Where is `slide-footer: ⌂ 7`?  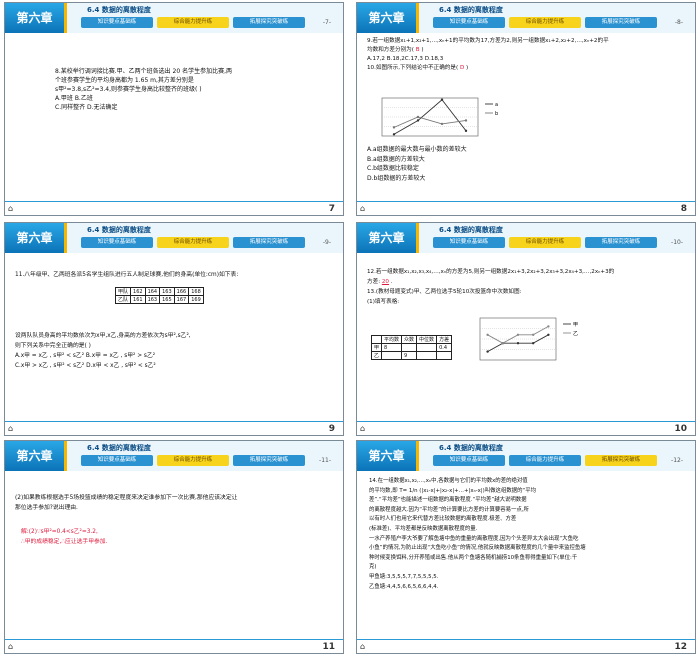
slide-footer: ⌂ 7 is located at coordinates (174, 208).